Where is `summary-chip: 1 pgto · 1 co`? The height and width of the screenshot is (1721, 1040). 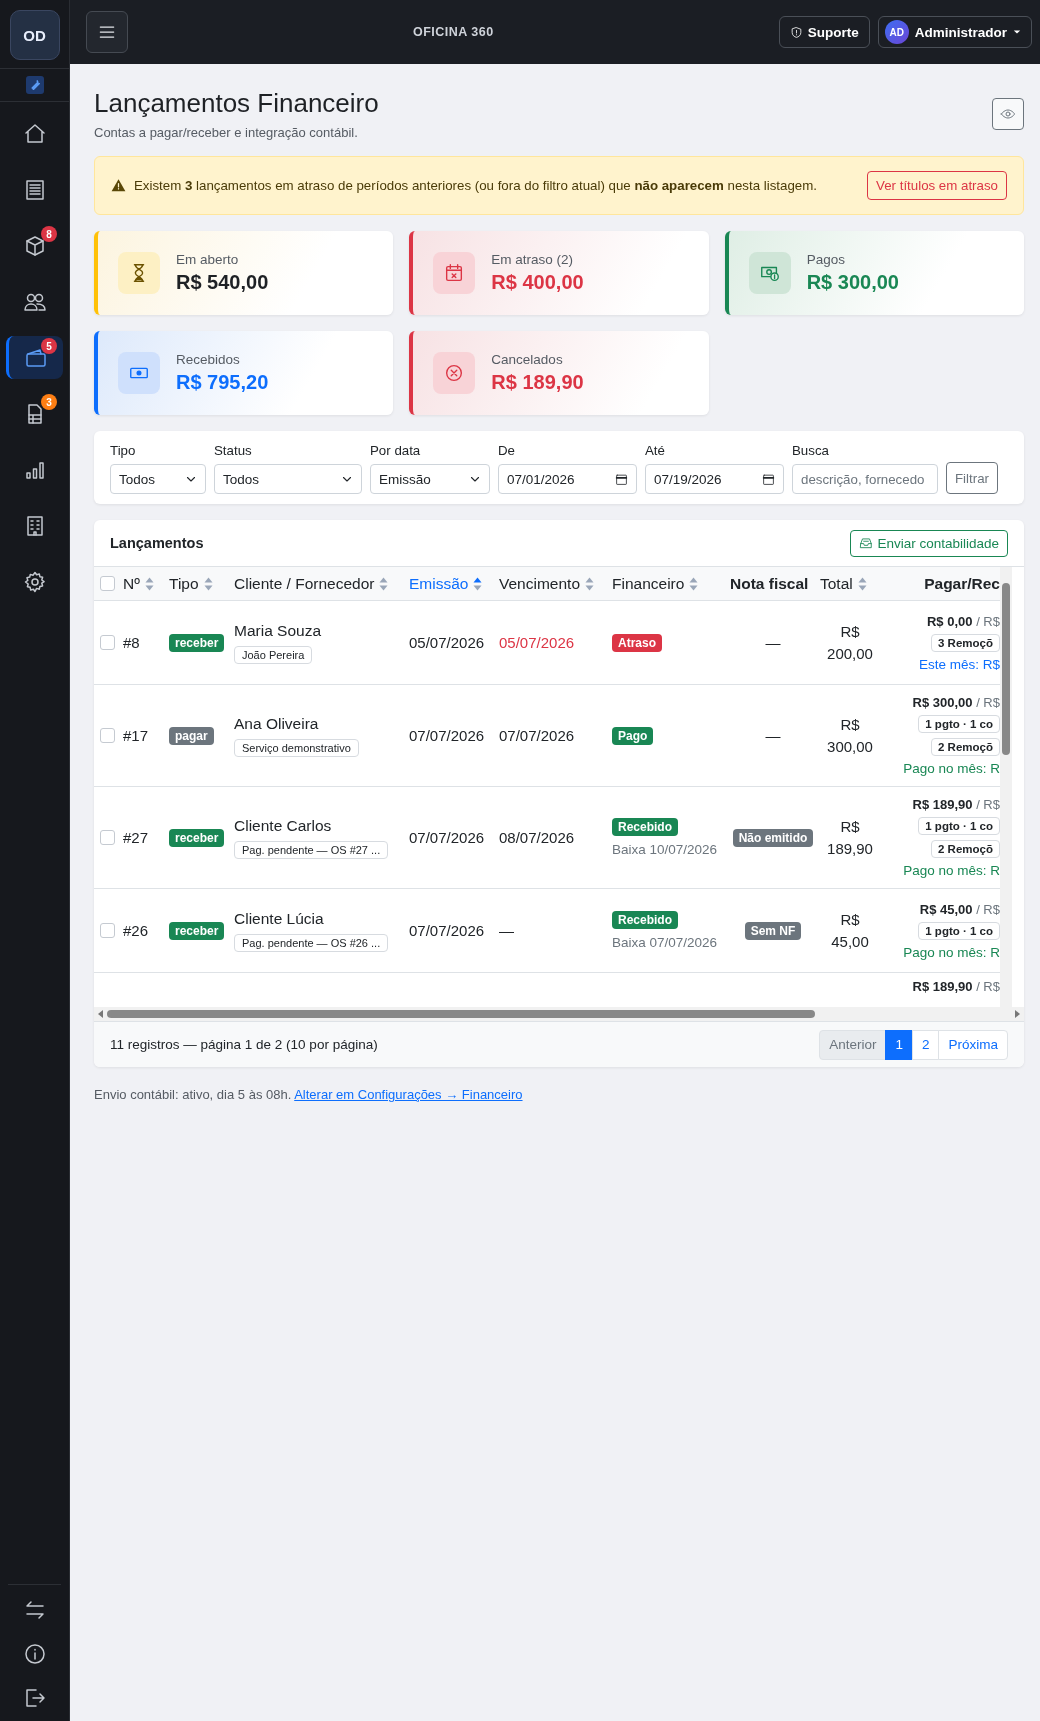 summary-chip: 1 pgto · 1 co is located at coordinates (959, 826).